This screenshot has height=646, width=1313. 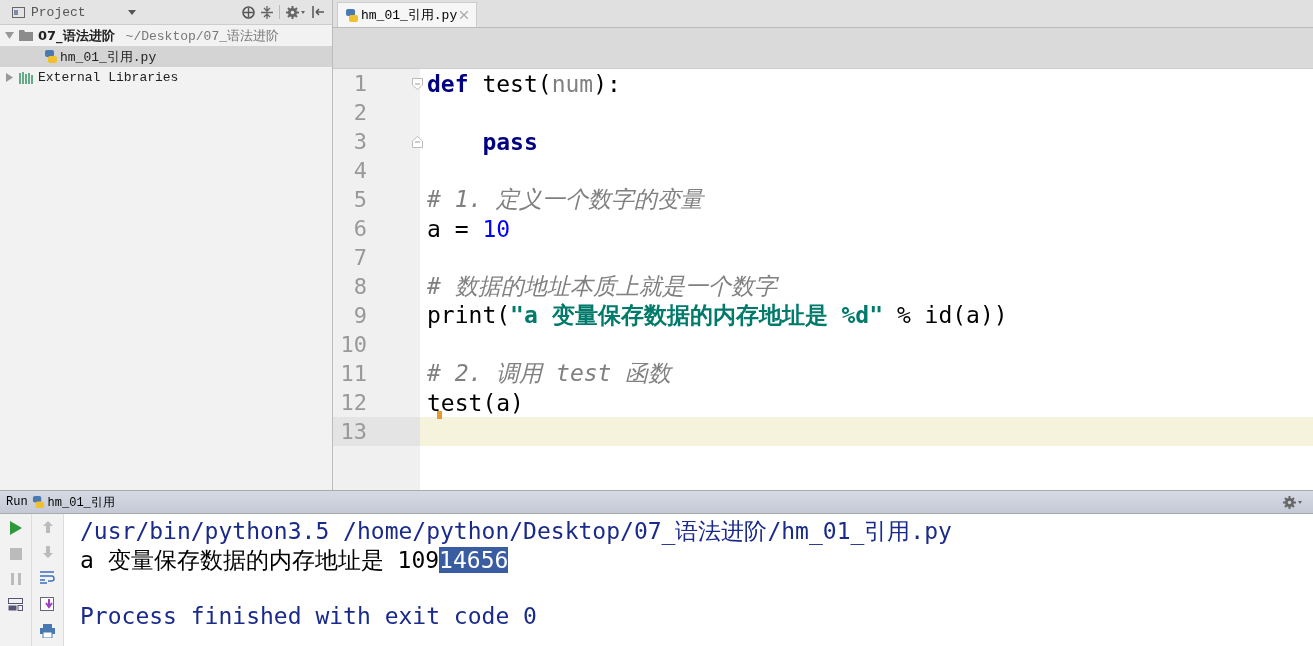 I want to click on soft-wrap-icon, so click(x=47, y=577).